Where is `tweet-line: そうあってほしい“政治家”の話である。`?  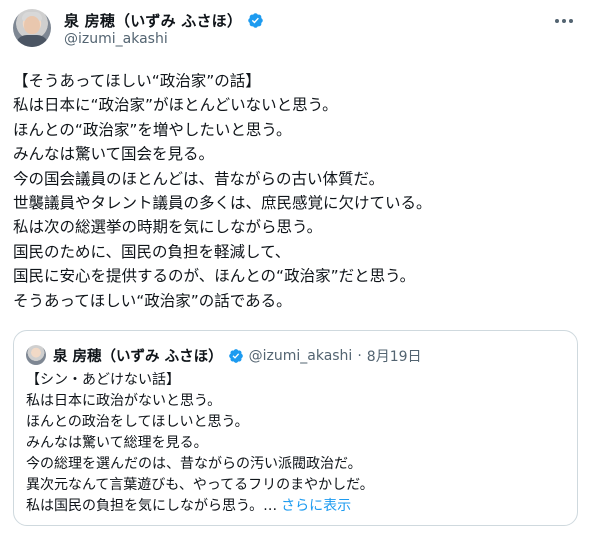
tweet-line: そうあってほしい“政治家”の話である。 is located at coordinates (152, 300).